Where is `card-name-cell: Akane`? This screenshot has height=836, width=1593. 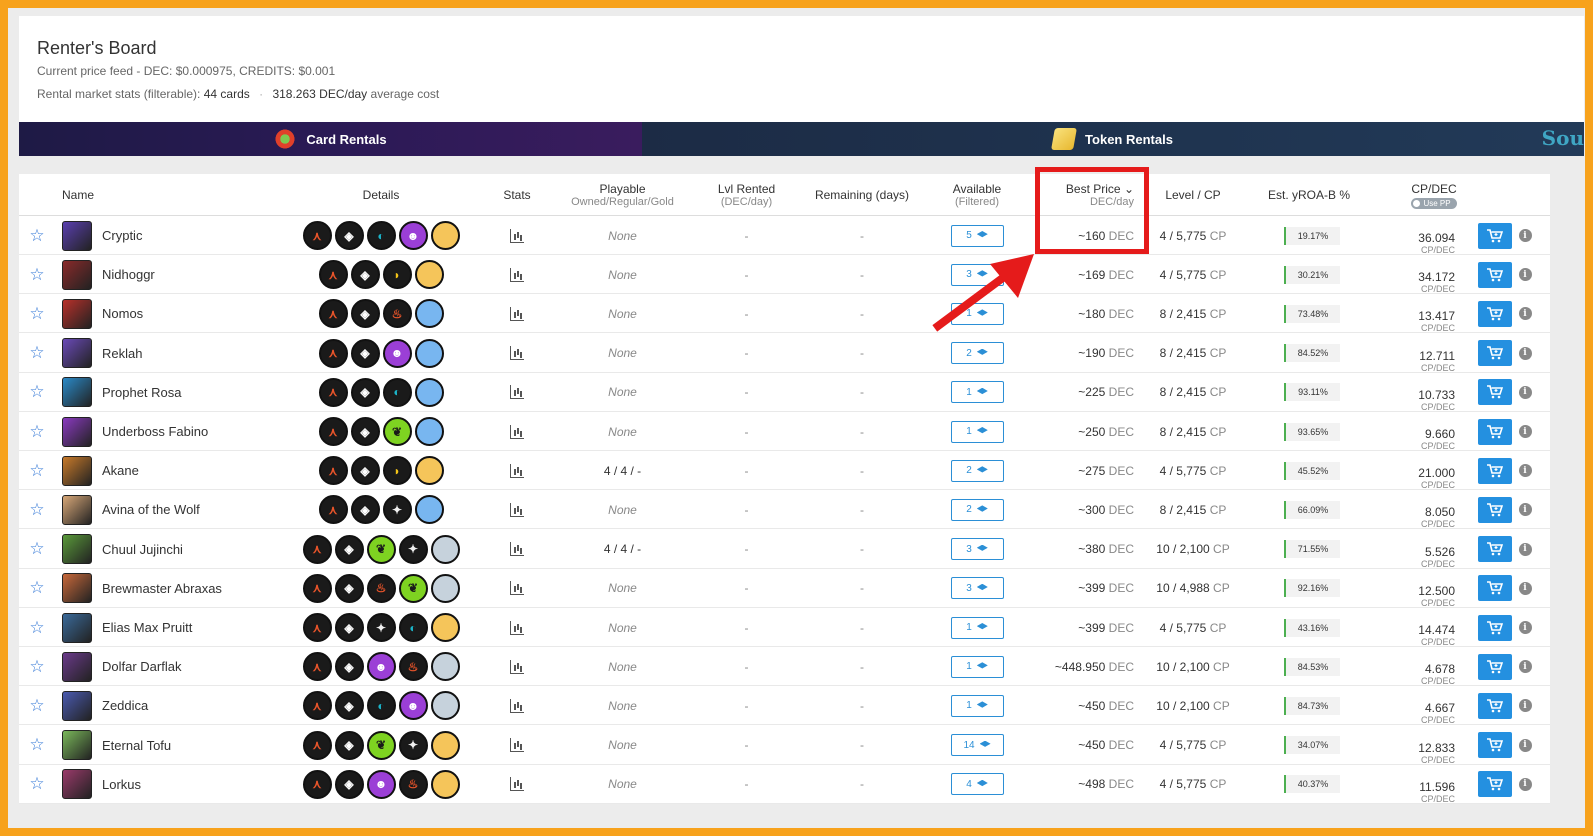 card-name-cell: Akane is located at coordinates (197, 470).